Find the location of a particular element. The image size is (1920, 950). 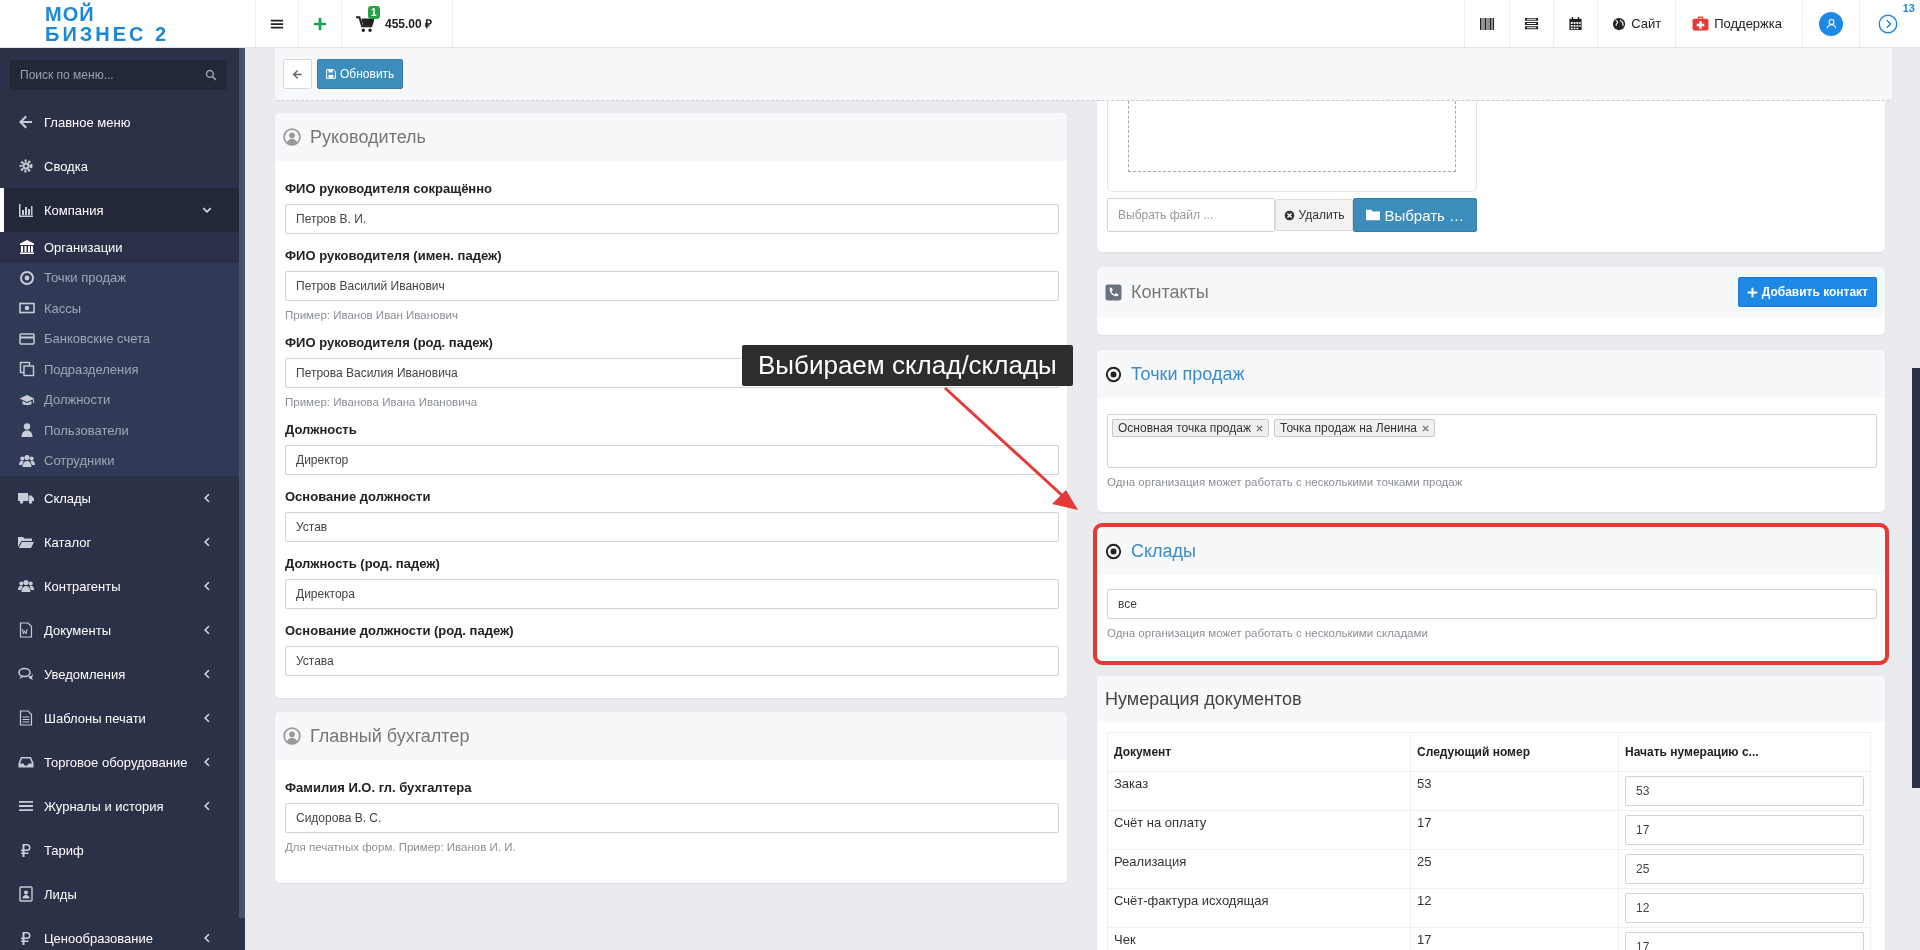

field-hint: Пример: Иванов Иван Иванович is located at coordinates (372, 315).